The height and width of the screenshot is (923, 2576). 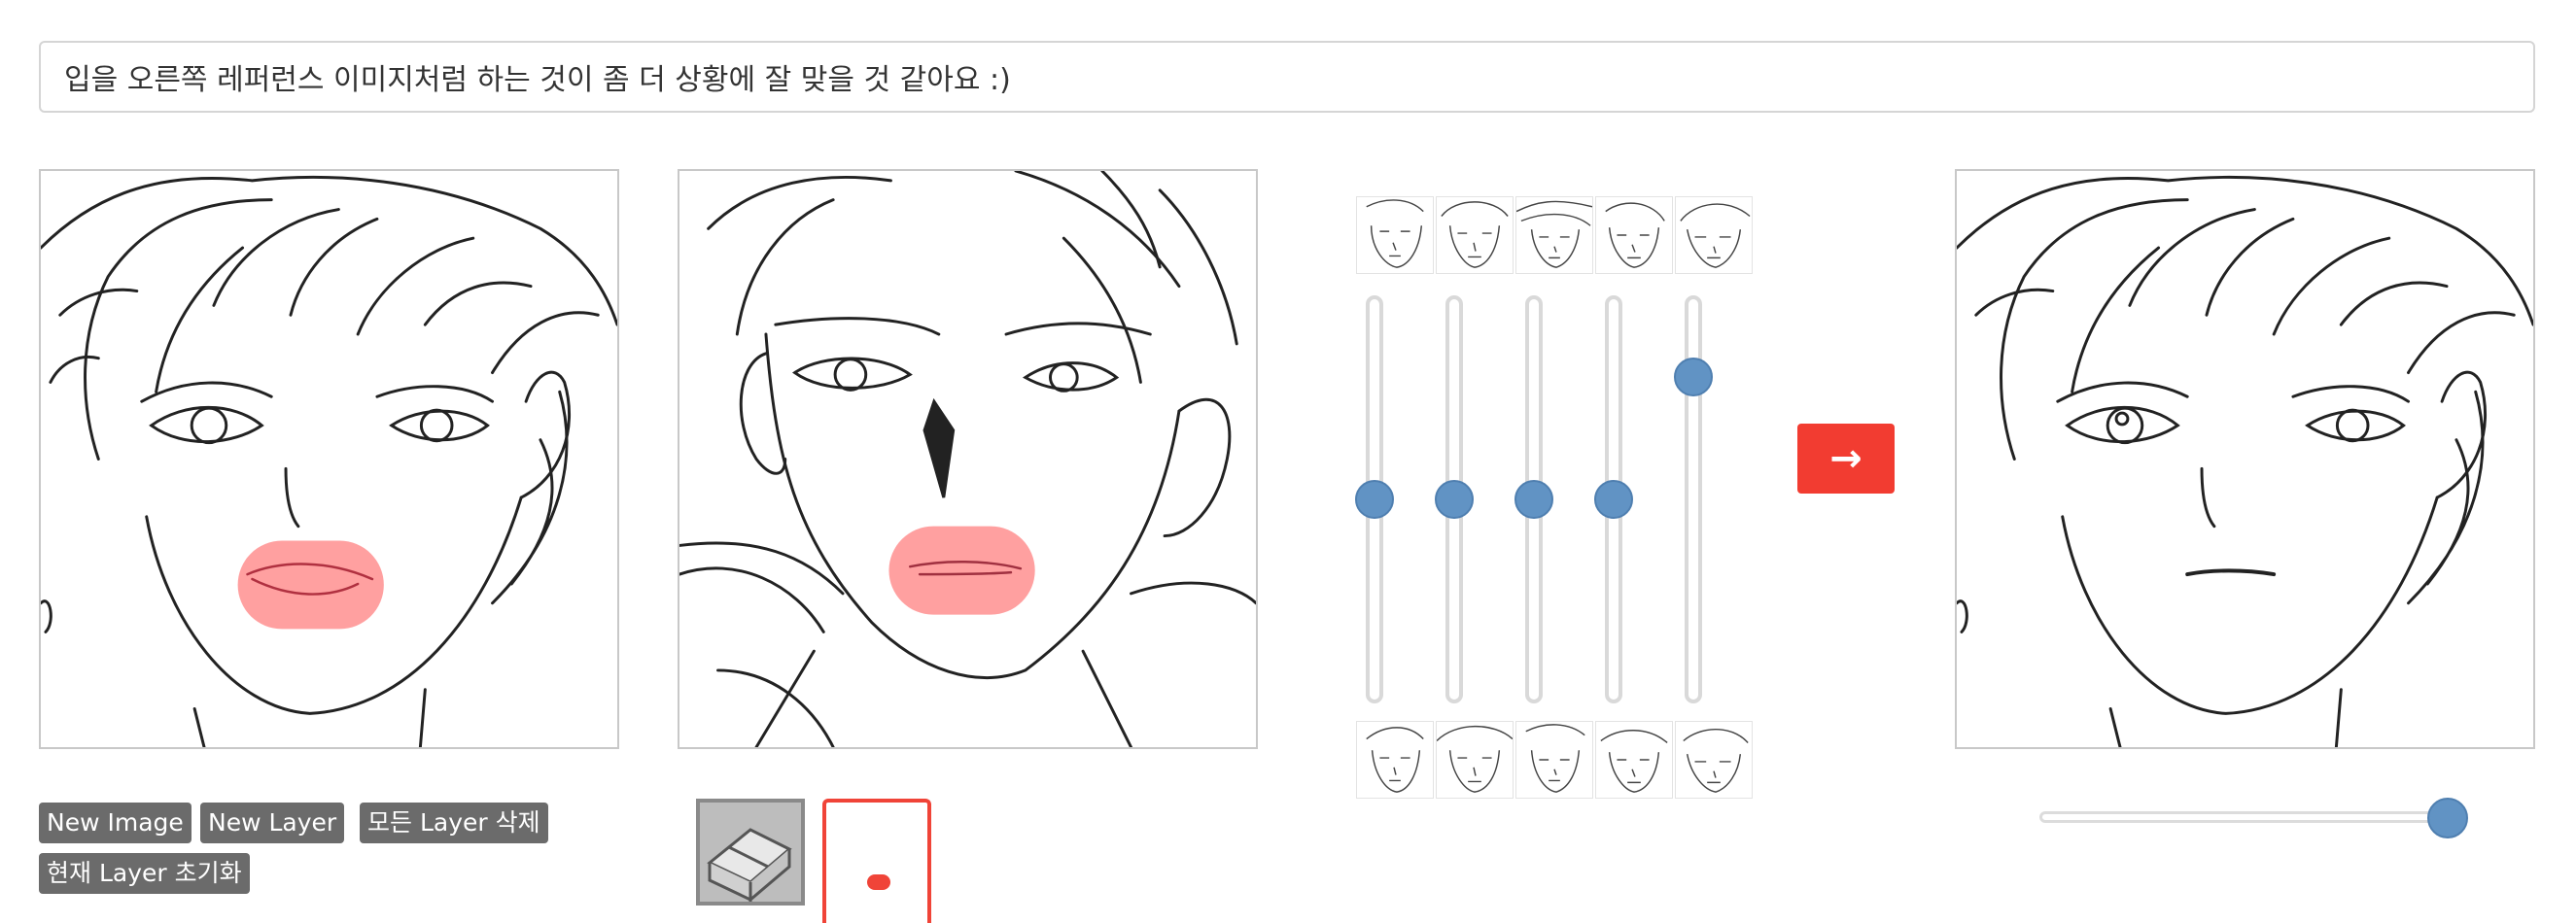 I want to click on eraser-tool-button, so click(x=751, y=853).